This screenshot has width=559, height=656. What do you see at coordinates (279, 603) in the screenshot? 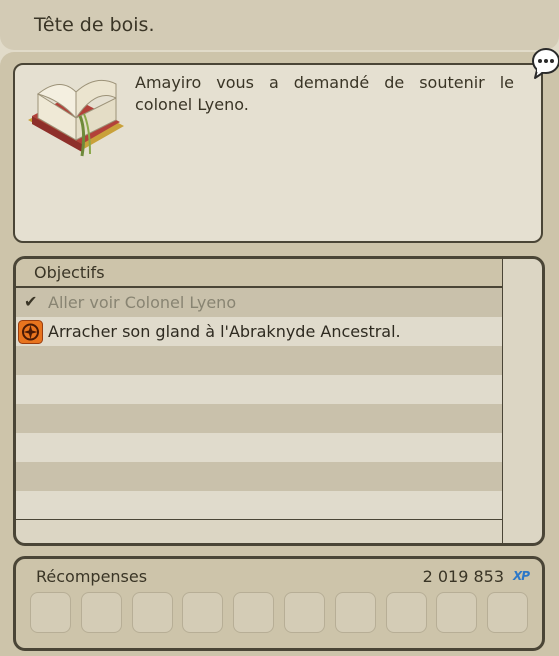
I see `rewards-panel: Récompenses 2 019 853 XP` at bounding box center [279, 603].